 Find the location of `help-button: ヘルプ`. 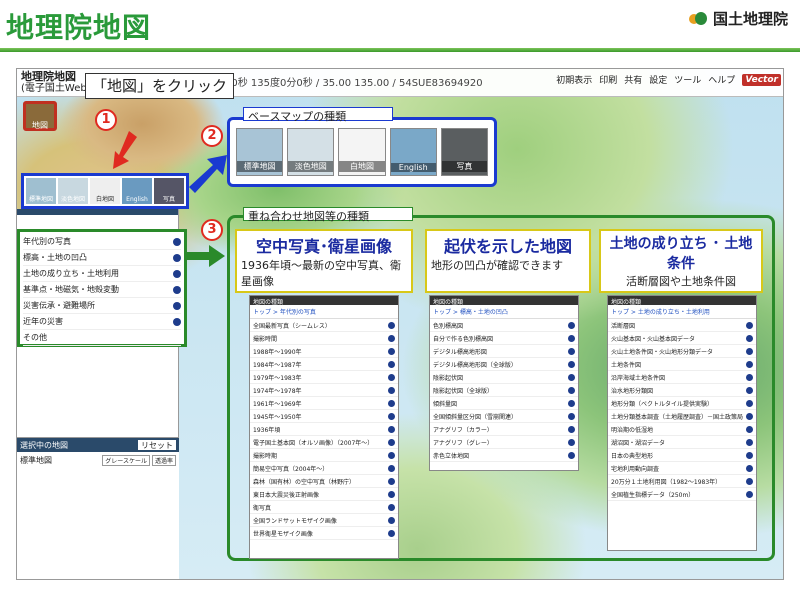

help-button: ヘルプ is located at coordinates (721, 79).